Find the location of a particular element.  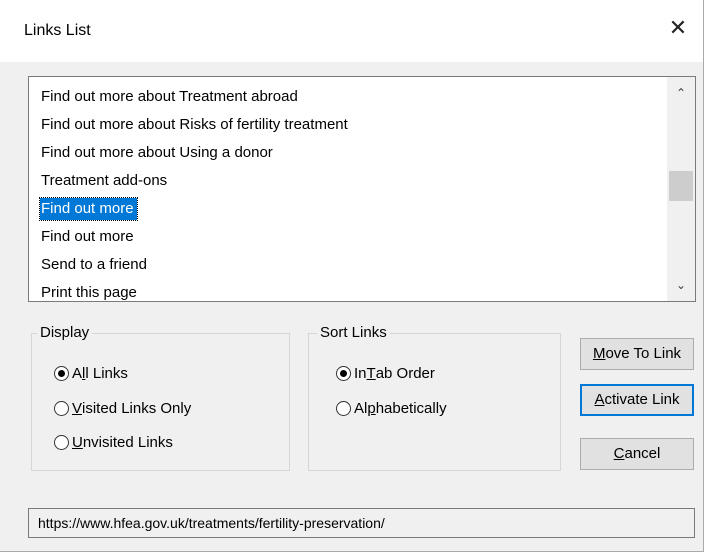

vertical-scrollbar: ⌃ ⌄ is located at coordinates (681, 189).